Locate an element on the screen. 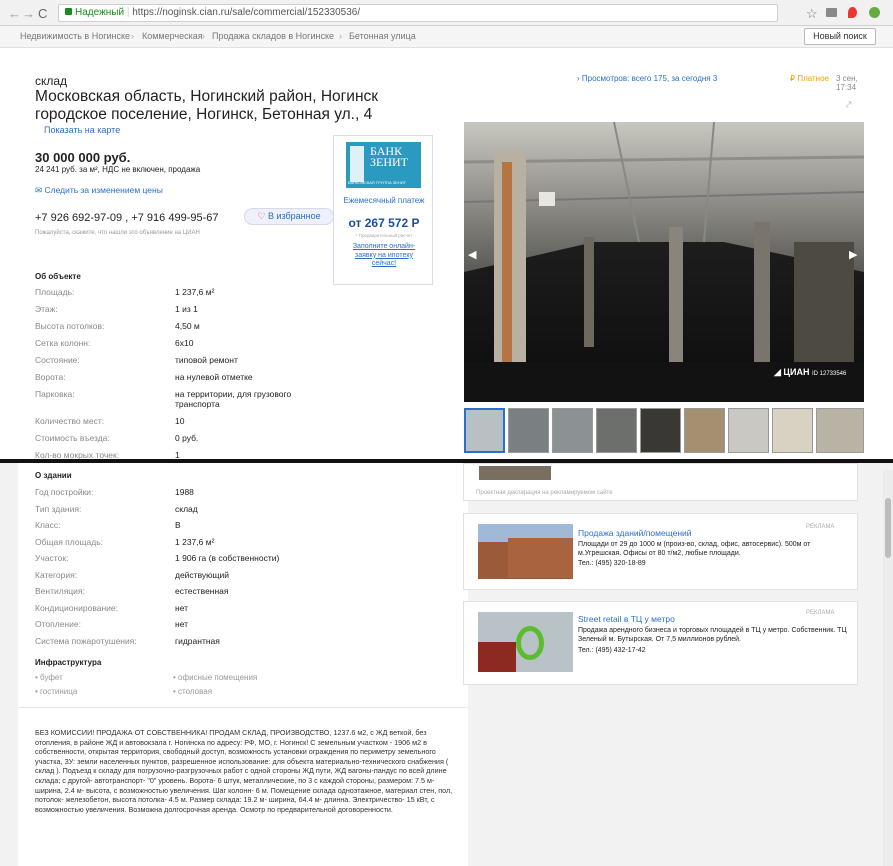 The width and height of the screenshot is (893, 866). infrastructure-title: Инфраструктура is located at coordinates (68, 662).